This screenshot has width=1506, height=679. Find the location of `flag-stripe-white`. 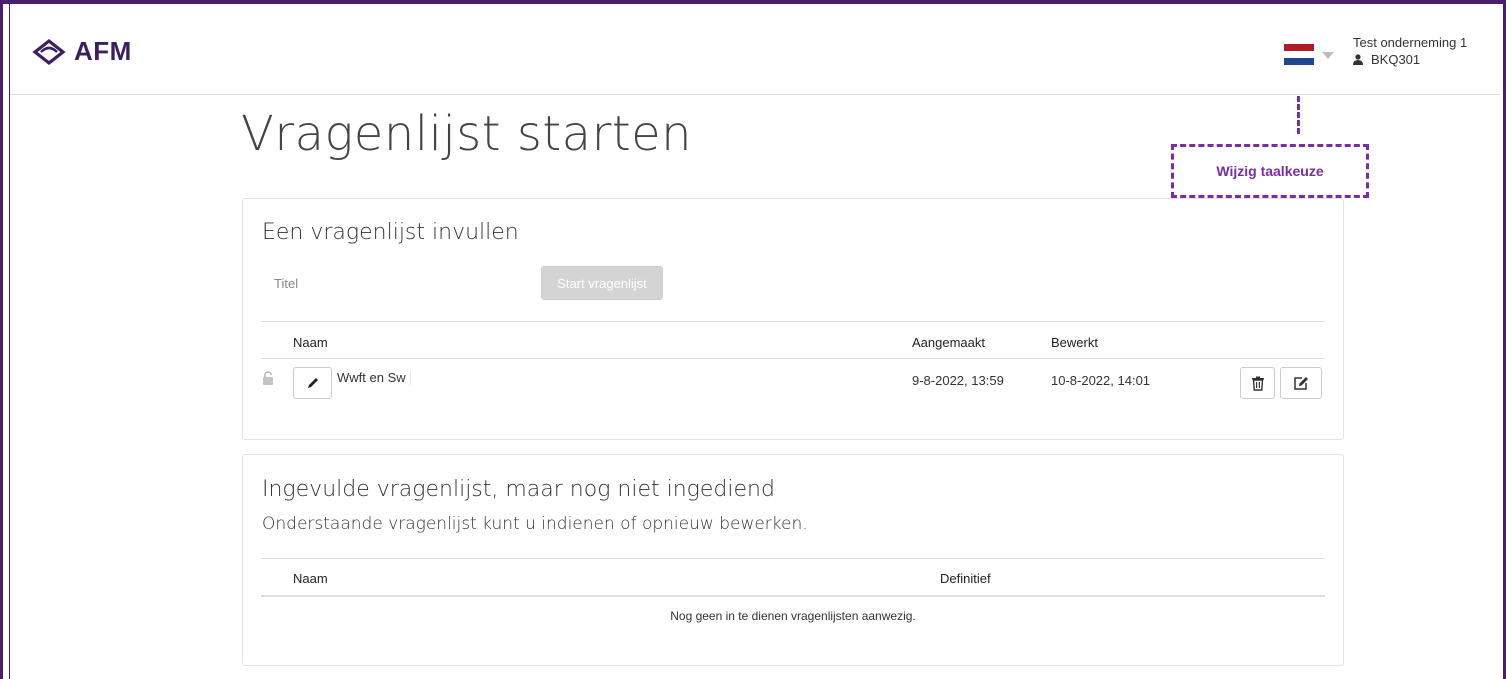

flag-stripe-white is located at coordinates (1299, 54).